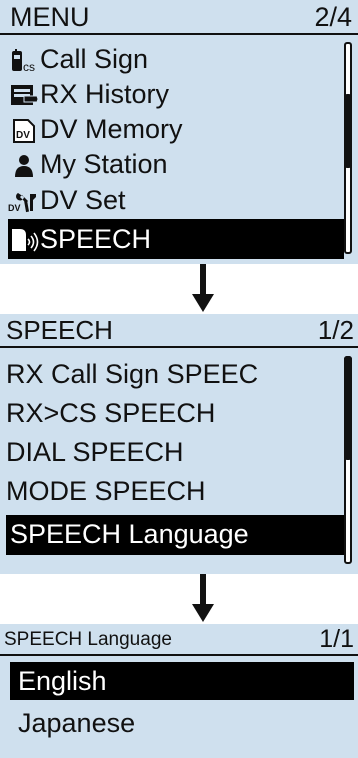 This screenshot has height=758, width=358. Describe the element at coordinates (24, 166) in the screenshot. I see `my-station-icon` at that location.